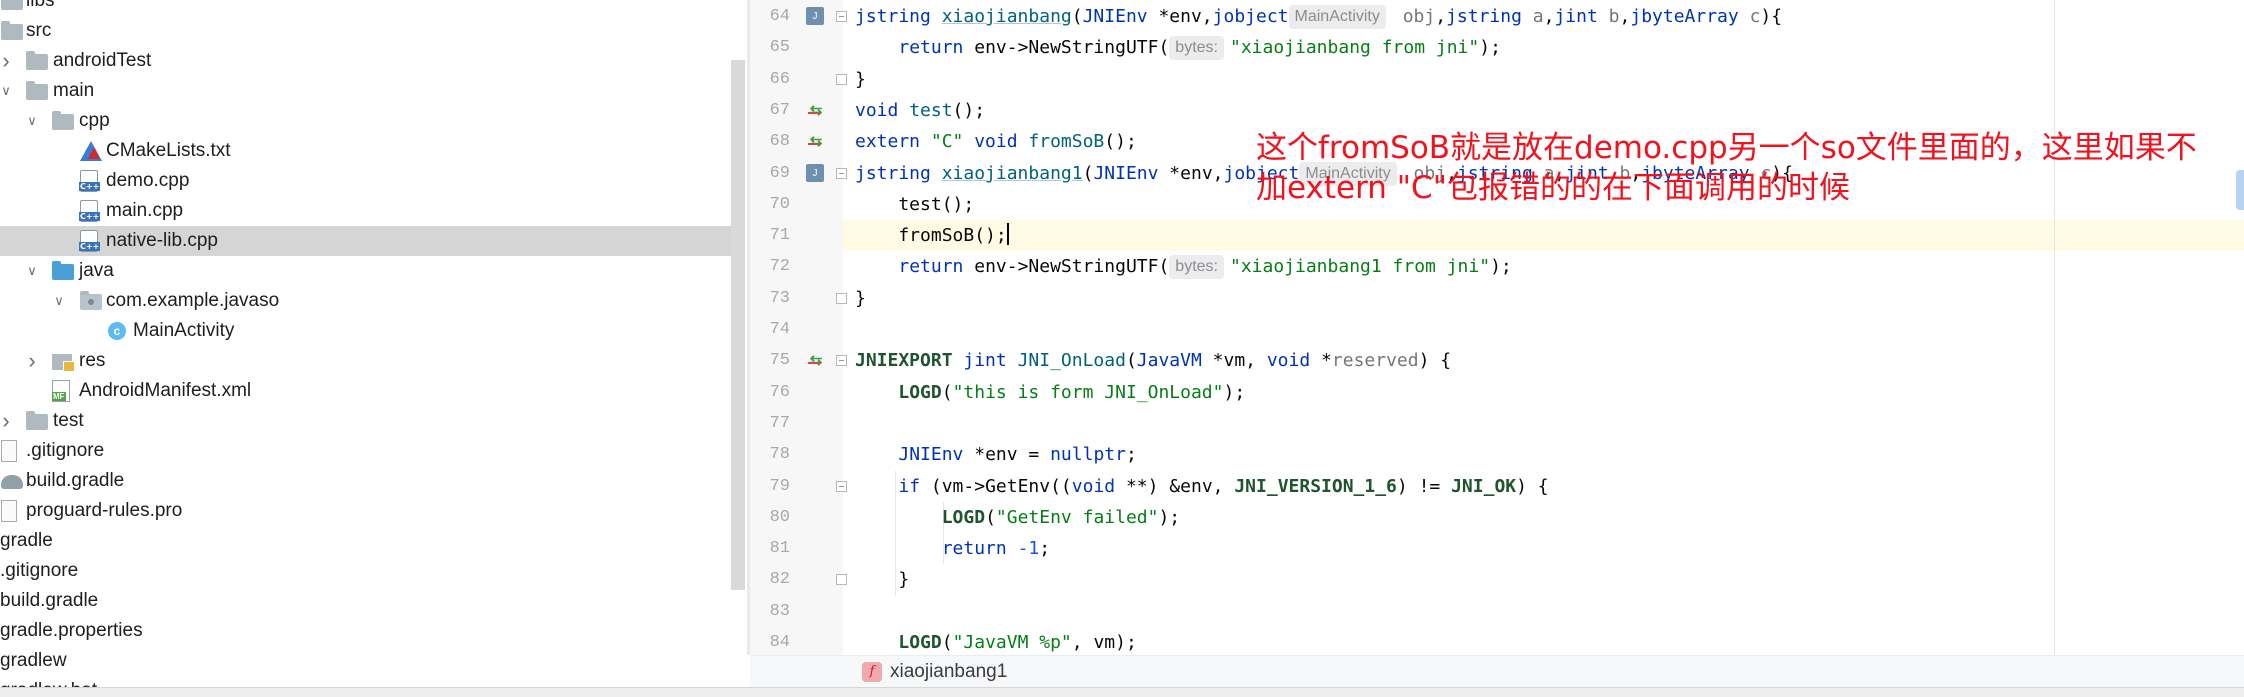 The height and width of the screenshot is (697, 2244). What do you see at coordinates (366, 181) in the screenshot?
I see `tree-item: C++ demo.cpp` at bounding box center [366, 181].